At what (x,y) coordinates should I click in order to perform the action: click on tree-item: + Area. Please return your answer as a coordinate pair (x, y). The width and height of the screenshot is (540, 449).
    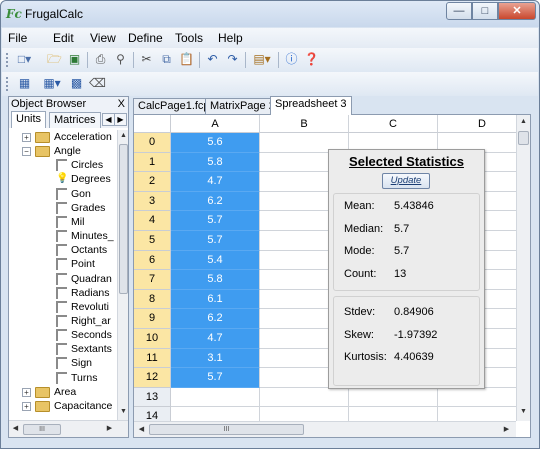
    Looking at the image, I should click on (63, 392).